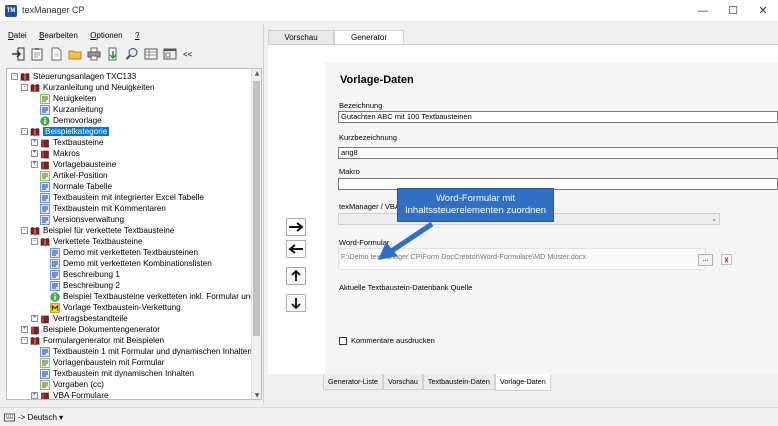 The height and width of the screenshot is (426, 778). What do you see at coordinates (25, 77) in the screenshot?
I see `book-icon` at bounding box center [25, 77].